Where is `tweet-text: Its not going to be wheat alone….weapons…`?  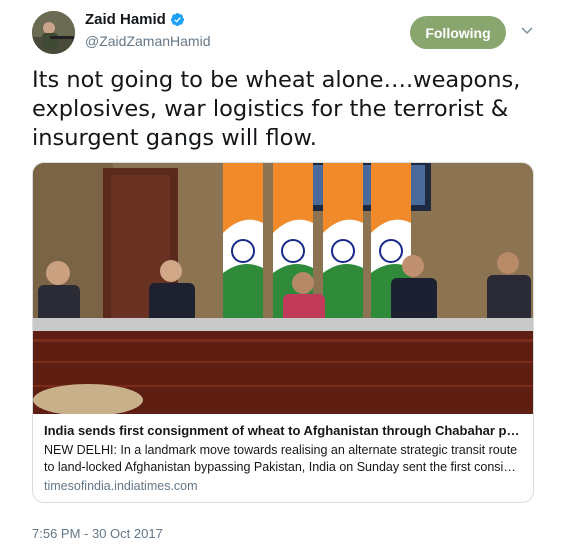
tweet-text: Its not going to be wheat alone….weapons… is located at coordinates (276, 109).